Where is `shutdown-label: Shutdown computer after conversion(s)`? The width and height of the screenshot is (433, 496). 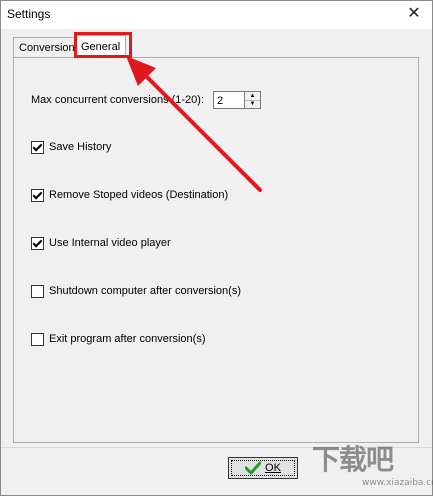
shutdown-label: Shutdown computer after conversion(s) is located at coordinates (145, 291).